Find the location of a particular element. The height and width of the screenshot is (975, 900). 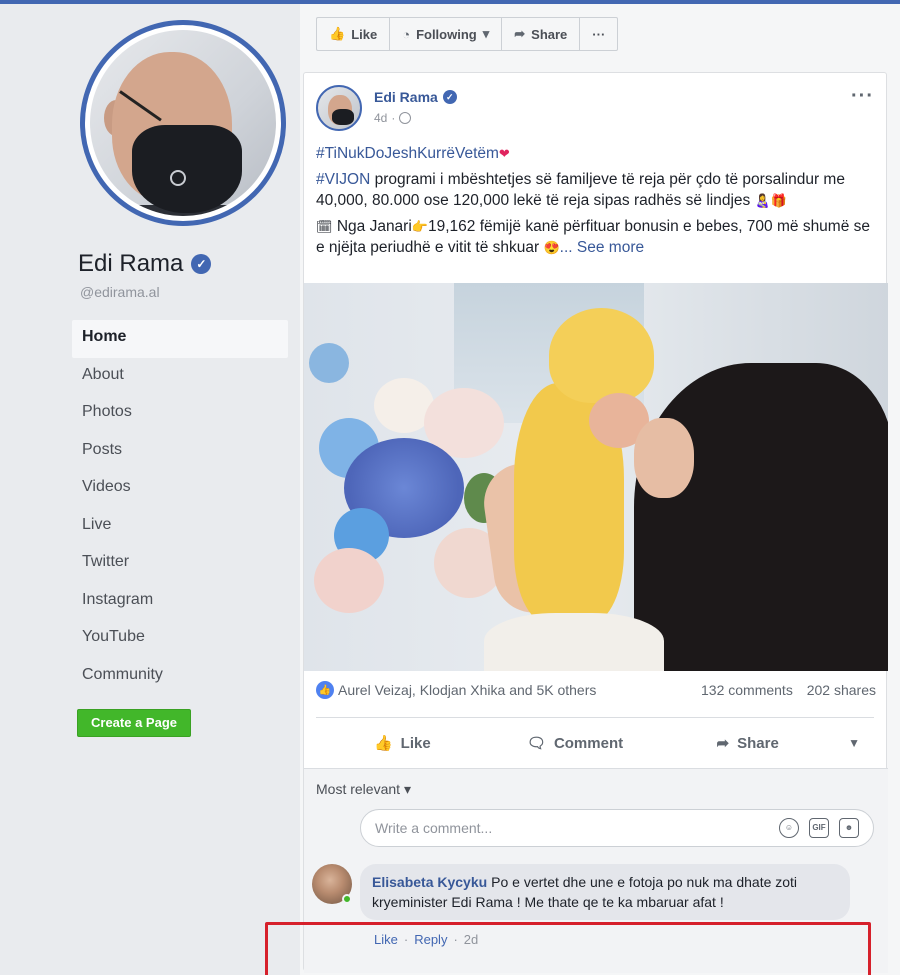

heart-emoji-icon: ❤ is located at coordinates (504, 153).